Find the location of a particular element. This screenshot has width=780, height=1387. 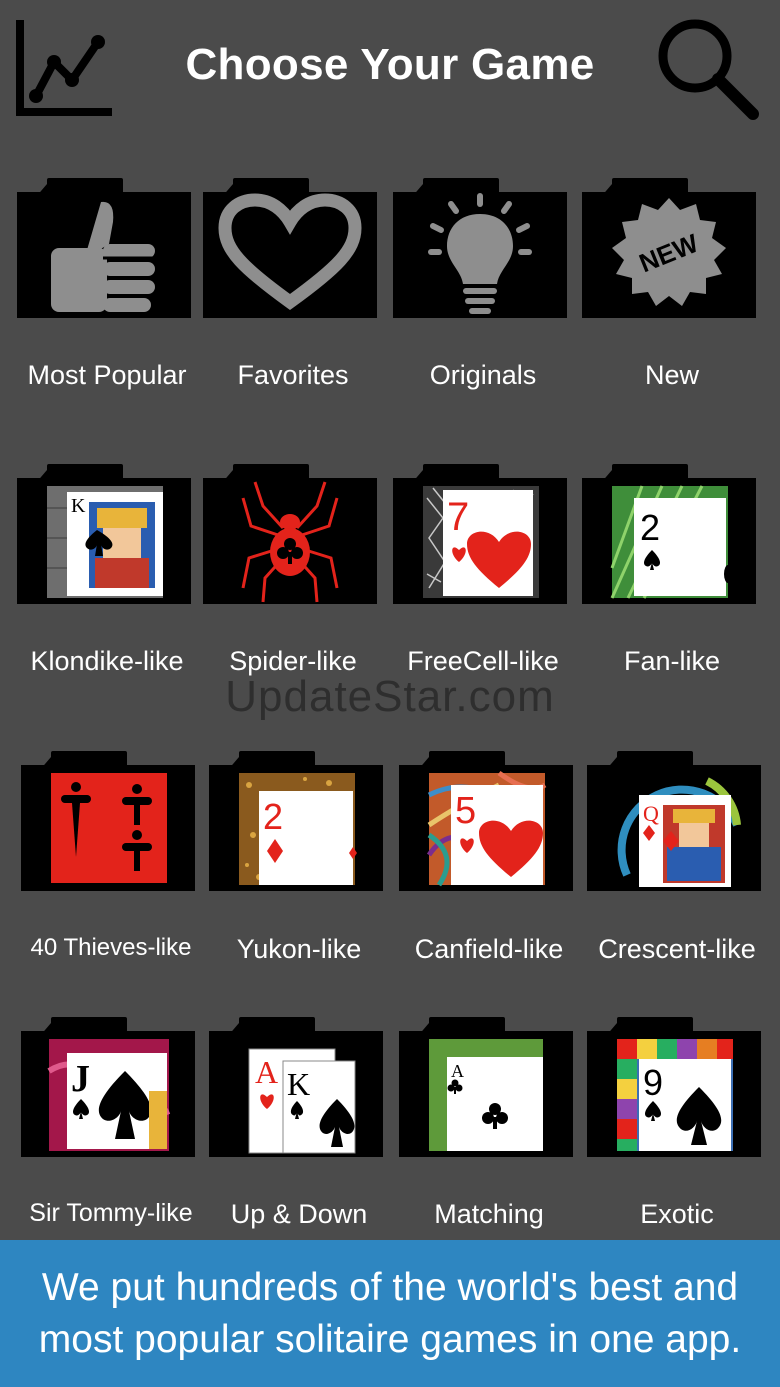

folder-icon: 5 is located at coordinates (486, 821).